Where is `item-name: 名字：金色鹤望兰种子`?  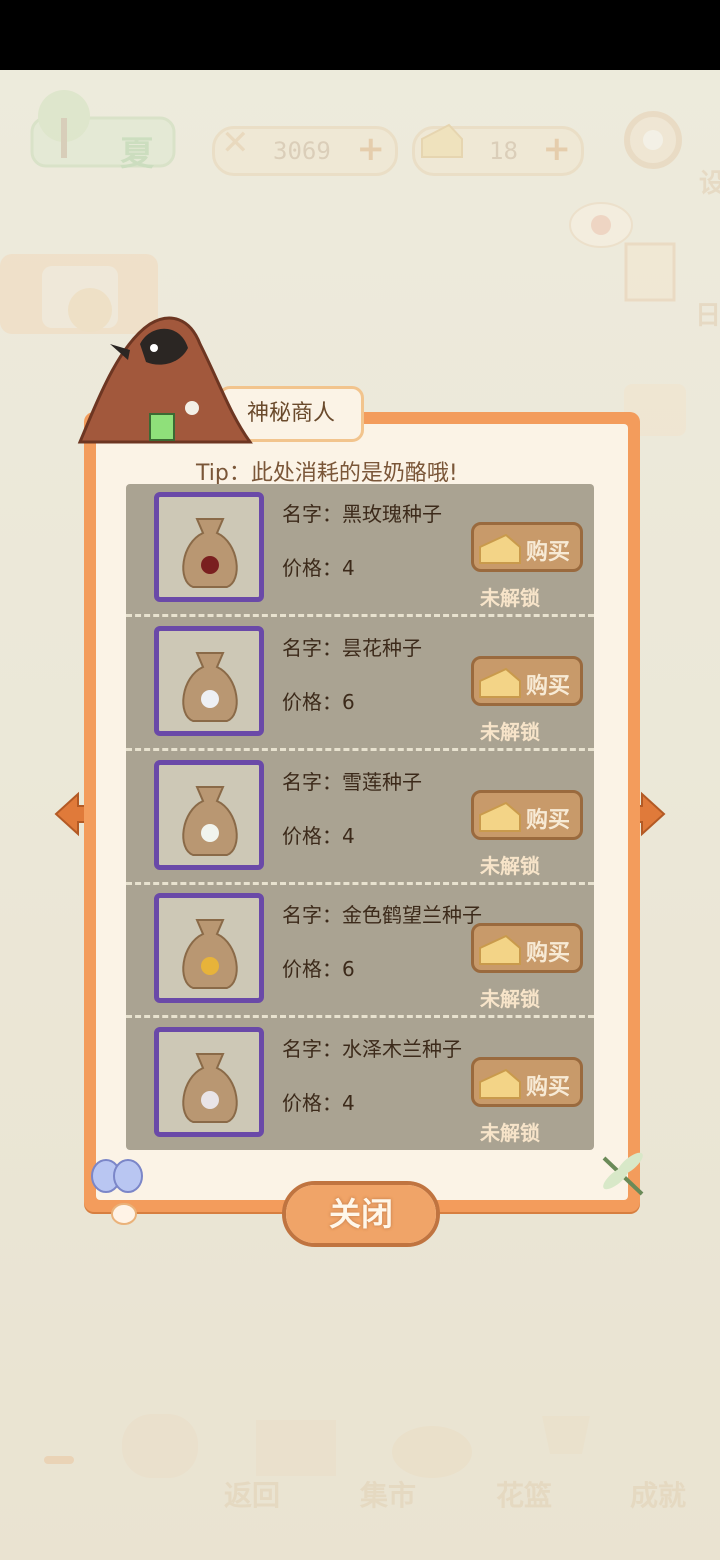
item-name: 名字：金色鹤望兰种子 is located at coordinates (382, 915).